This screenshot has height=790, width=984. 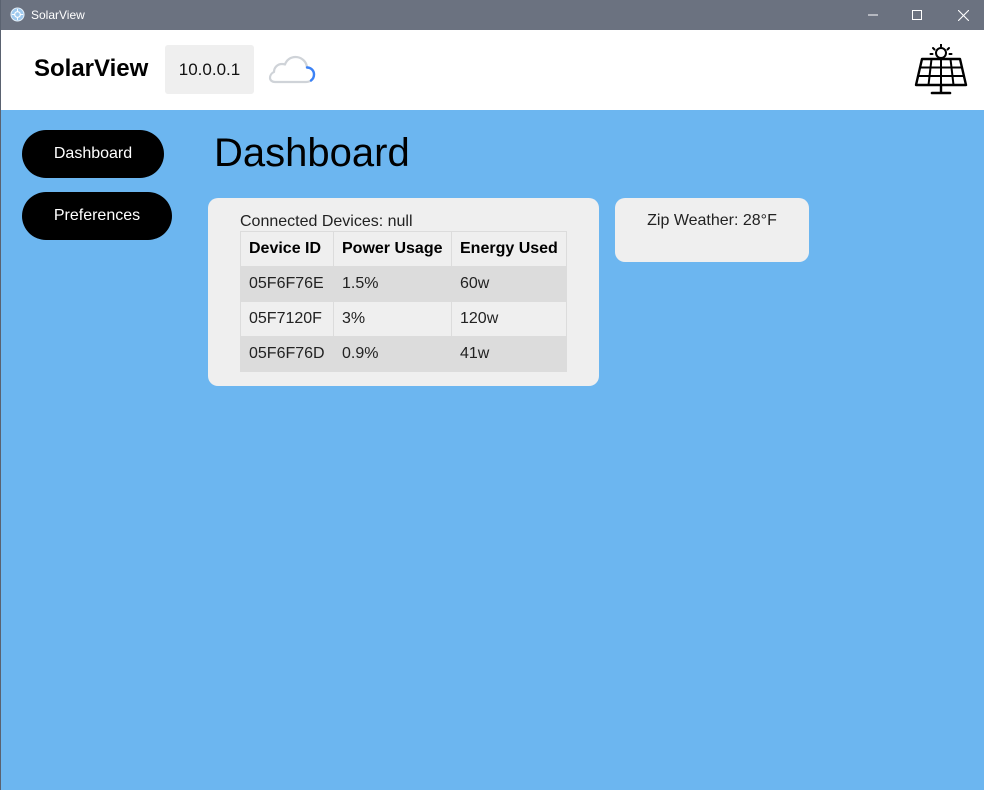 I want to click on maximize-button, so click(x=917, y=15).